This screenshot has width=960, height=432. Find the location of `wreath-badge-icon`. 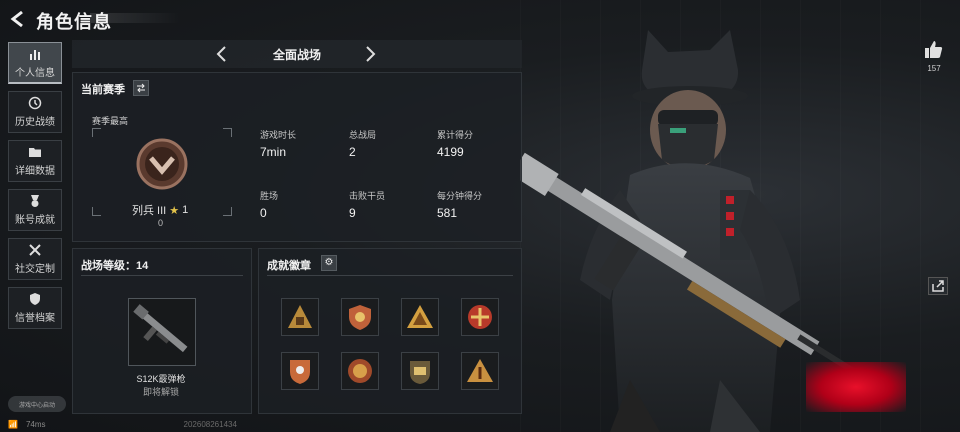

wreath-badge-icon is located at coordinates (420, 372).